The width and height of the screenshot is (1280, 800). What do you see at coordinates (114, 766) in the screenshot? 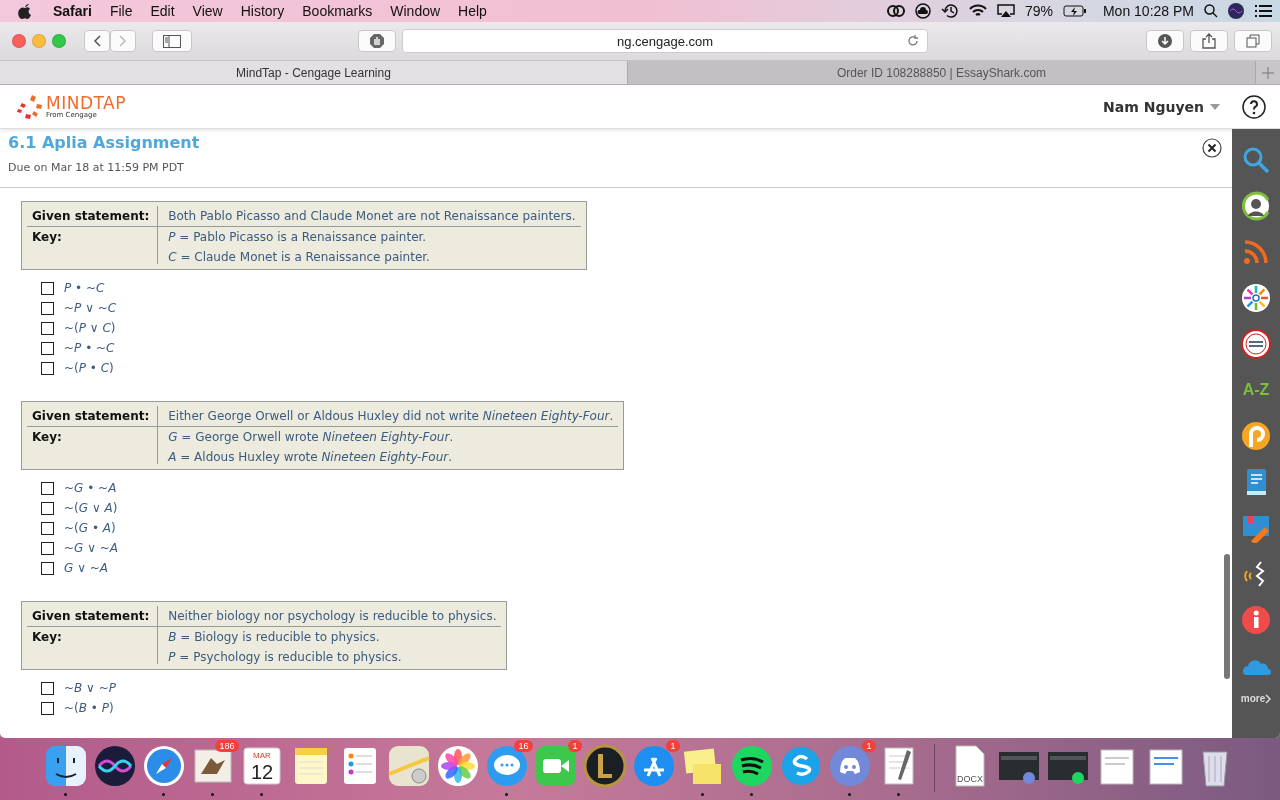
I see `siri-orb-icon` at bounding box center [114, 766].